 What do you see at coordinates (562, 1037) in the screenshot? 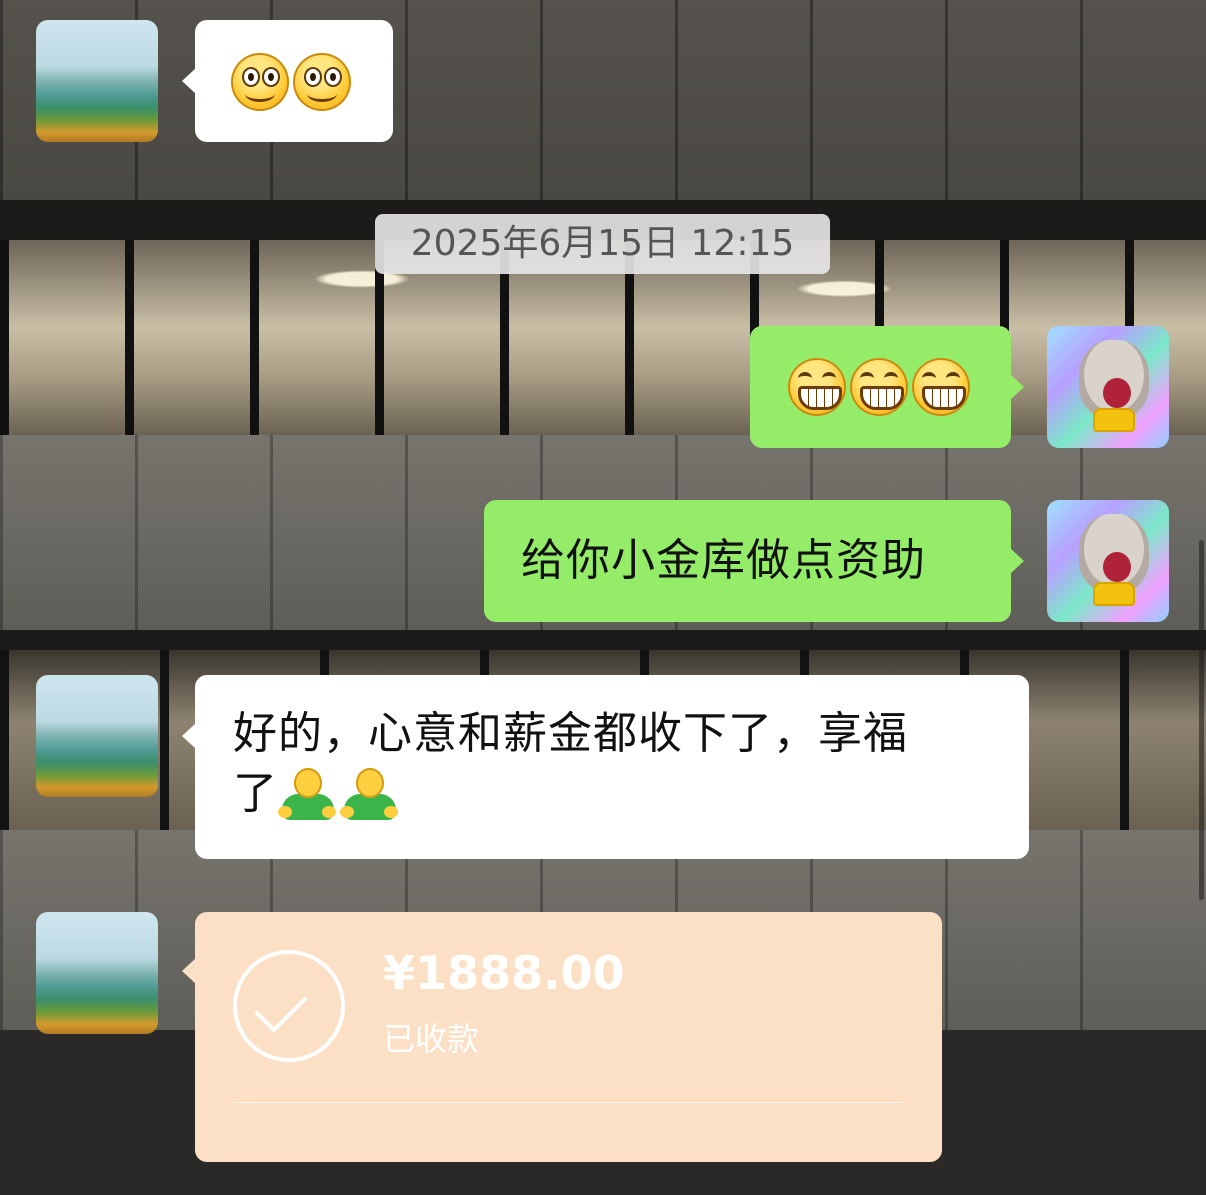
I see `transfer-card: ¥1888.00 已收款` at bounding box center [562, 1037].